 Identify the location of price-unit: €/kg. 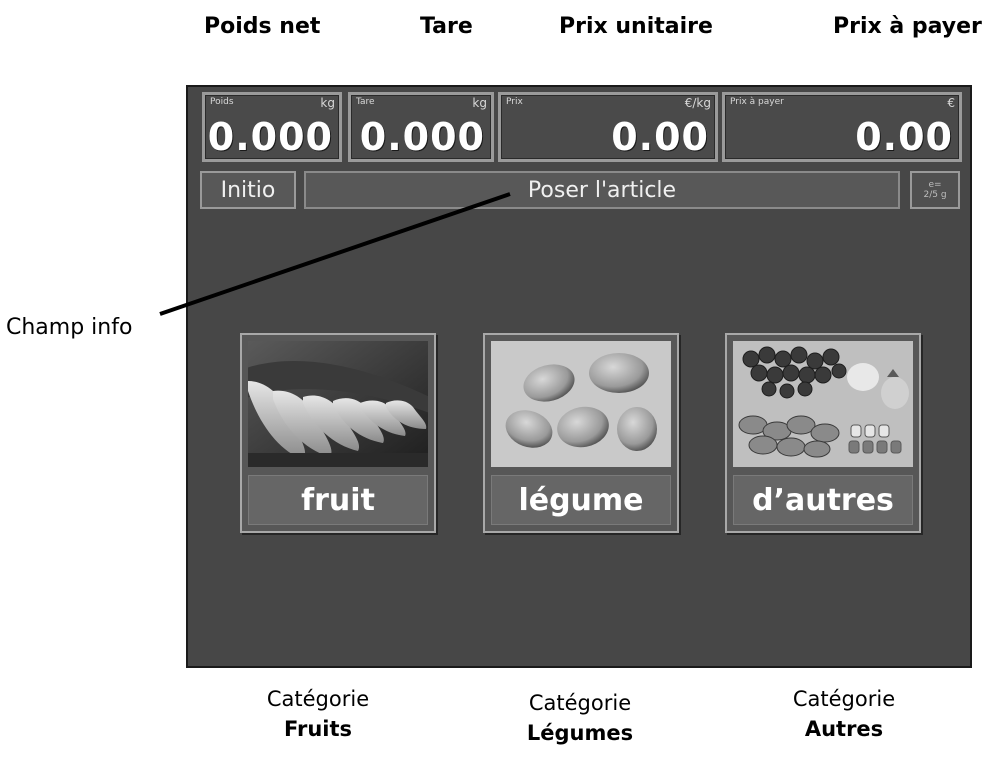
(697, 103).